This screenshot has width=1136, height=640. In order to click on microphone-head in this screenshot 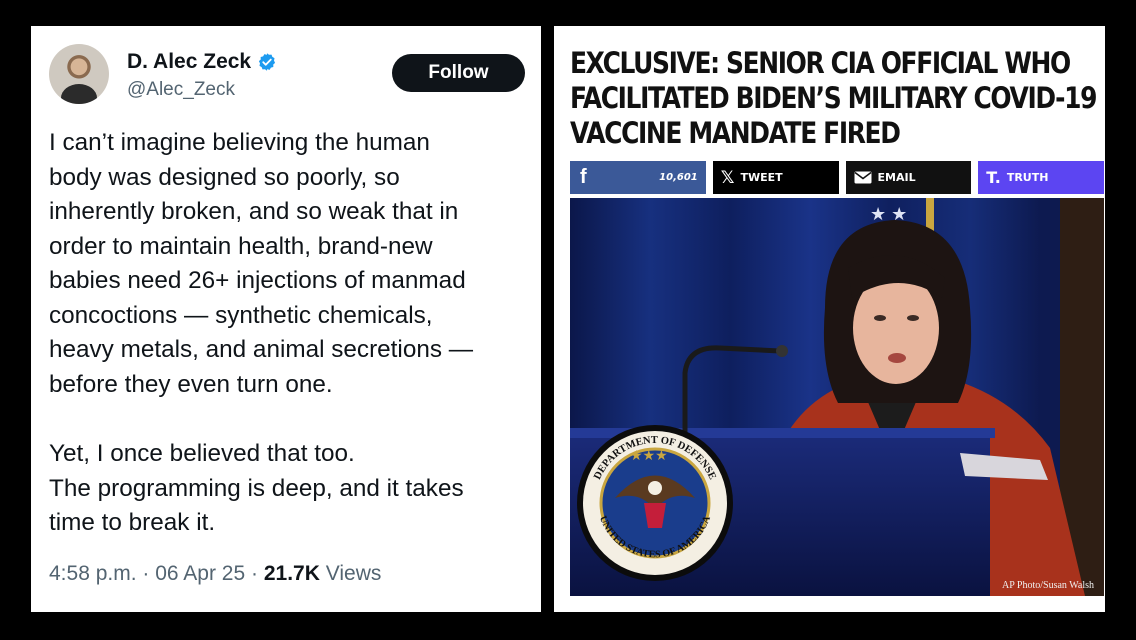, I will do `click(782, 351)`.